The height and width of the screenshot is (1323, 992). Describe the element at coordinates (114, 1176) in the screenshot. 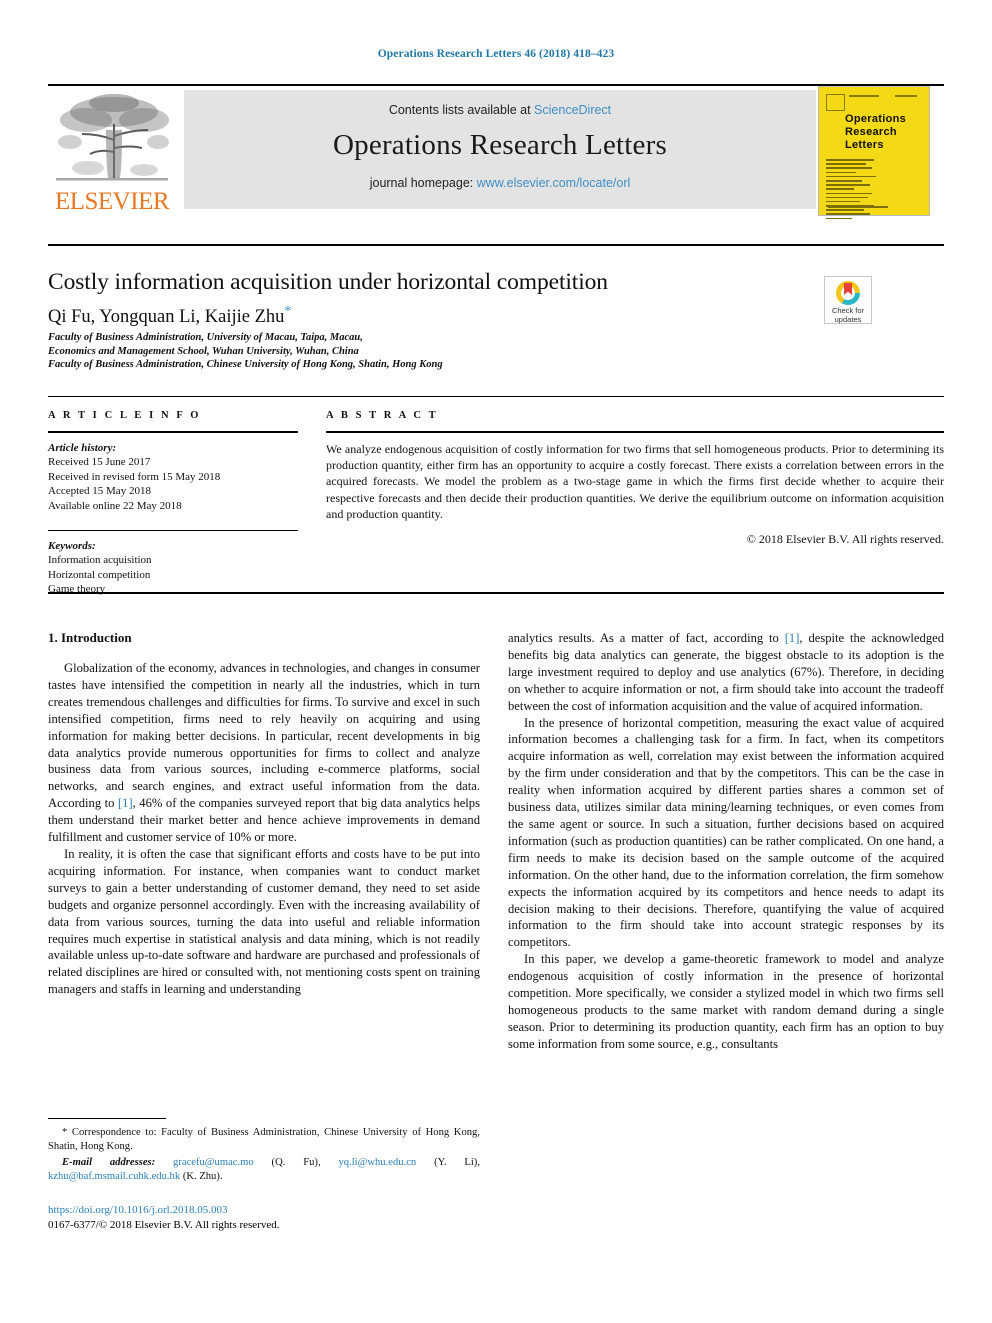

I see `email-link: kzhu@baf.msmail.cuhk.edu.hk` at that location.